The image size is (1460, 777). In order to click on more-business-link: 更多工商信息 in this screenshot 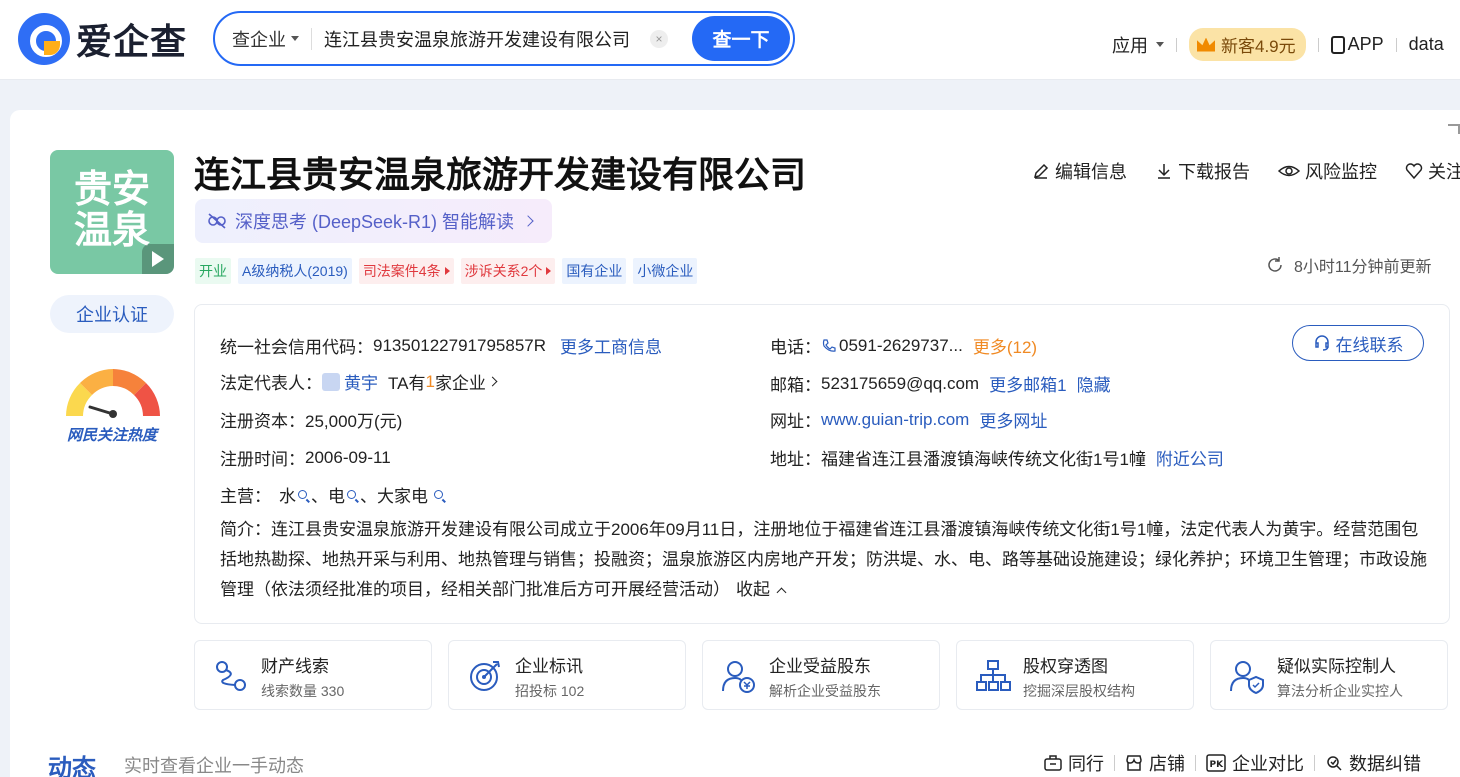, I will do `click(611, 345)`.